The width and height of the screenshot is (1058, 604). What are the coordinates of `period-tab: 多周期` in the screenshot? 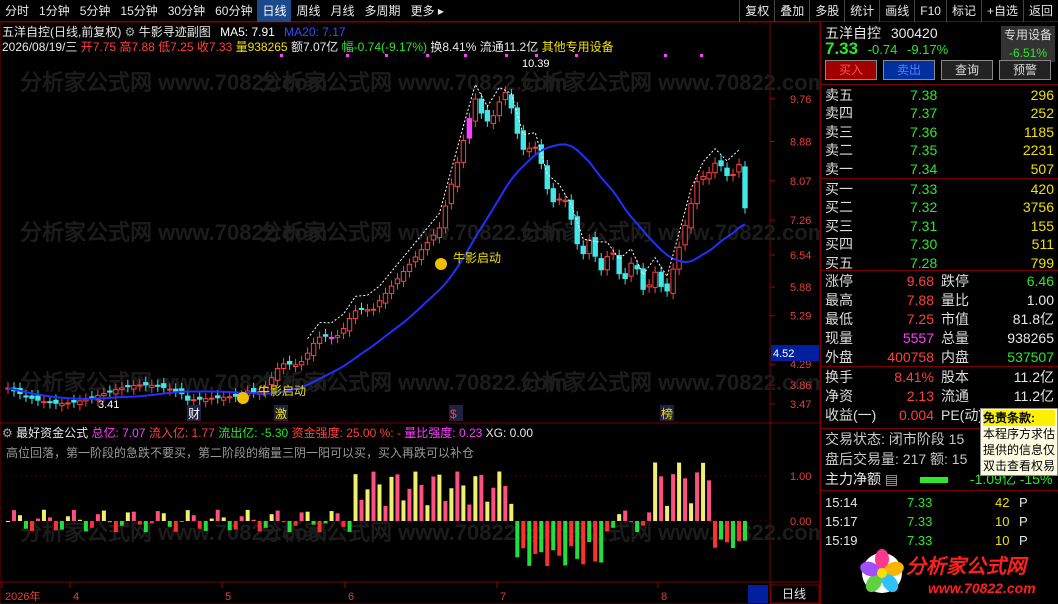 It's located at (383, 11).